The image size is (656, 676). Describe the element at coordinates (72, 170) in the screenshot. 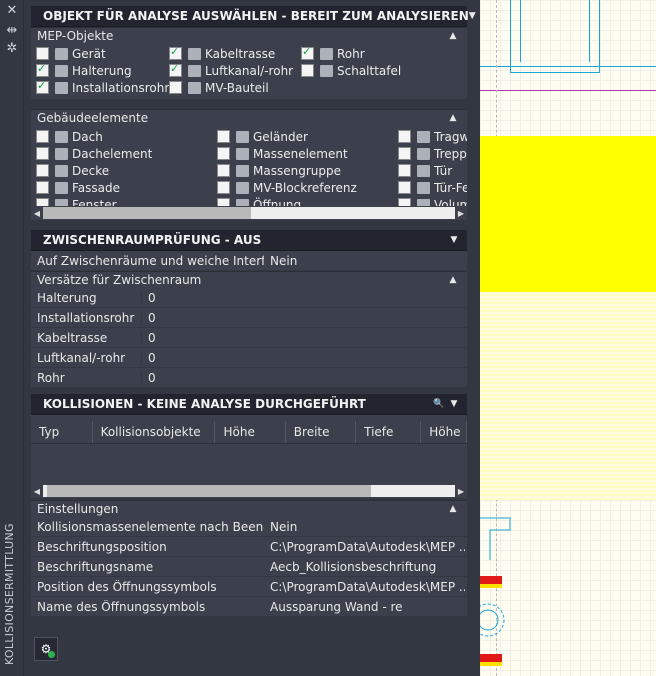

I see `checkbox-item: Decke` at that location.